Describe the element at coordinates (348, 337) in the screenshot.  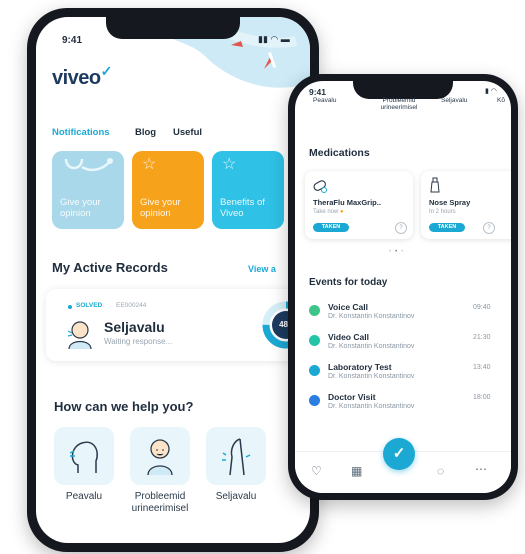
I see `event-title: Video Call` at that location.